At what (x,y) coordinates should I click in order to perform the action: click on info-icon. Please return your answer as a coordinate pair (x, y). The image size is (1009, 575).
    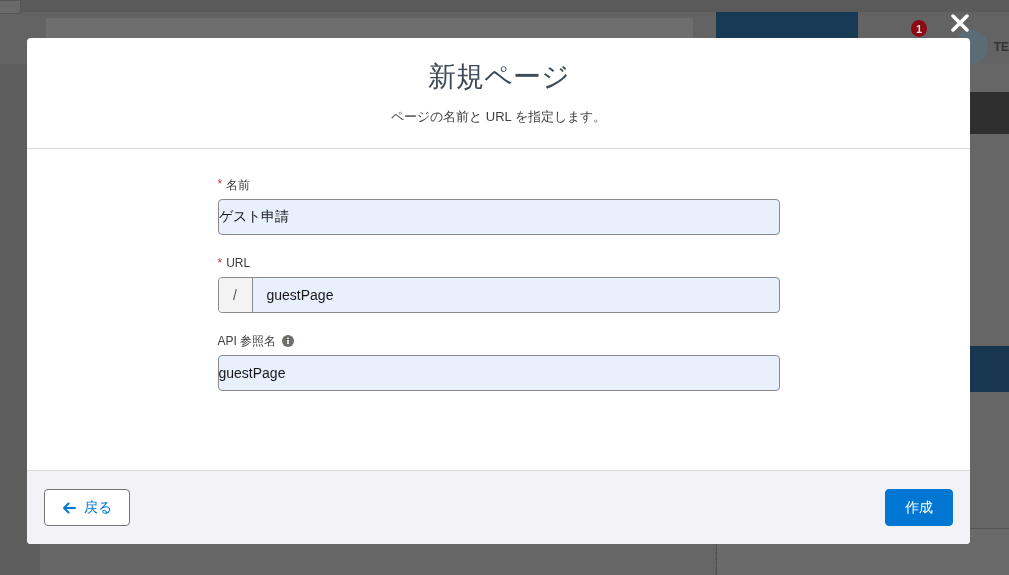
    Looking at the image, I should click on (288, 341).